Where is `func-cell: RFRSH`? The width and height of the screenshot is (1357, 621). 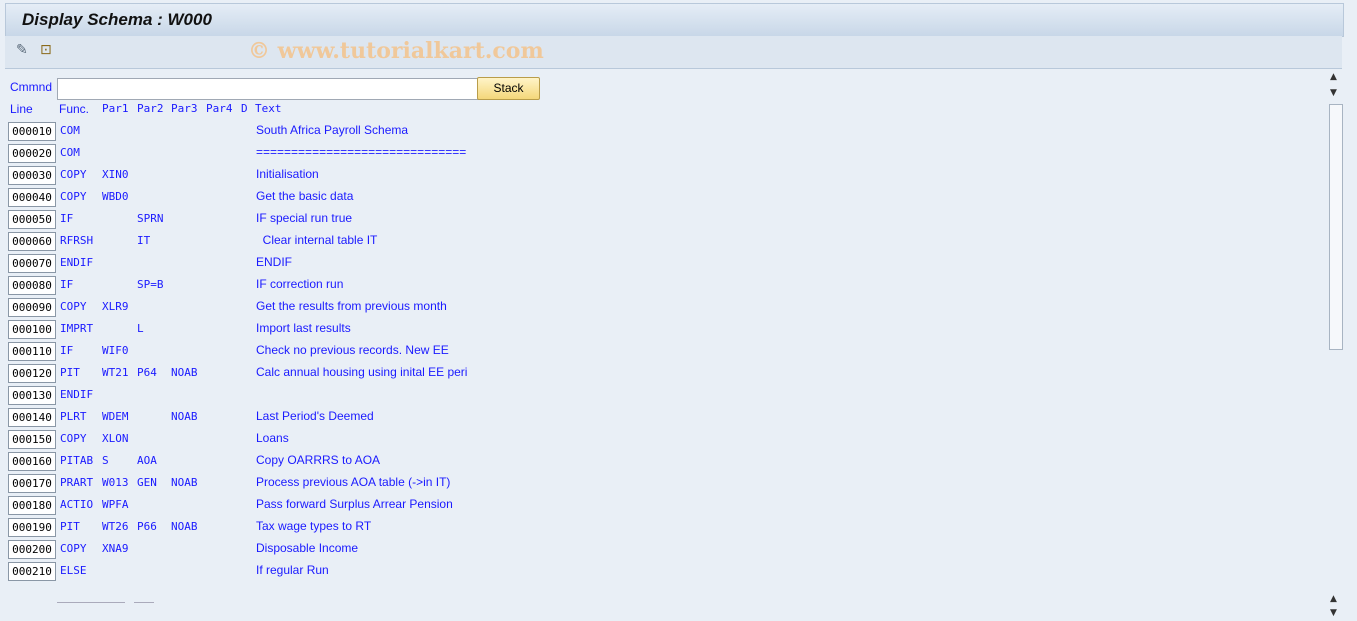 func-cell: RFRSH is located at coordinates (77, 240).